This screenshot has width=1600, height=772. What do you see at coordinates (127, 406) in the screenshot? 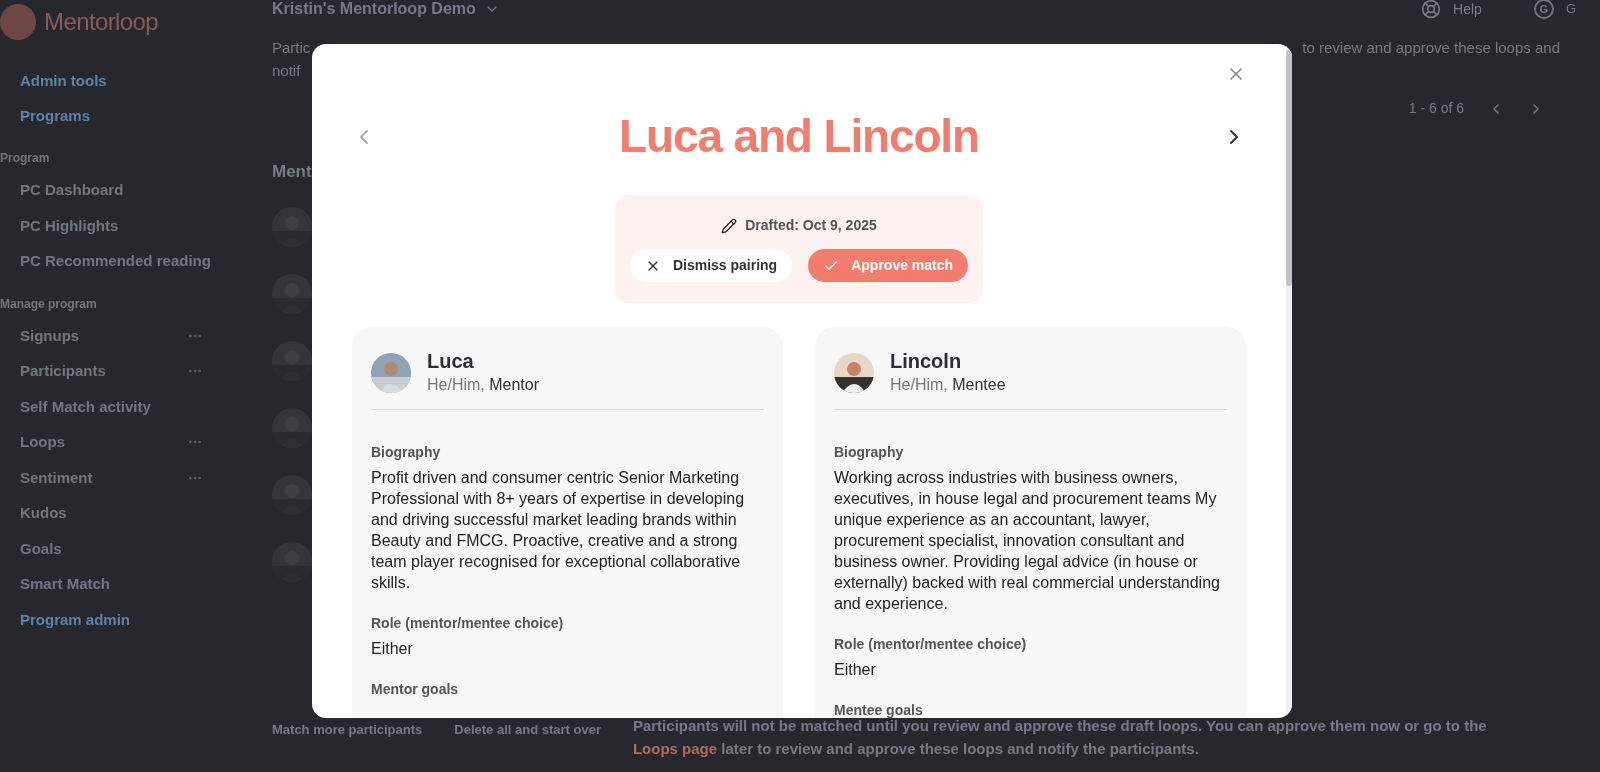
I see `nav-item: Self Match activity` at bounding box center [127, 406].